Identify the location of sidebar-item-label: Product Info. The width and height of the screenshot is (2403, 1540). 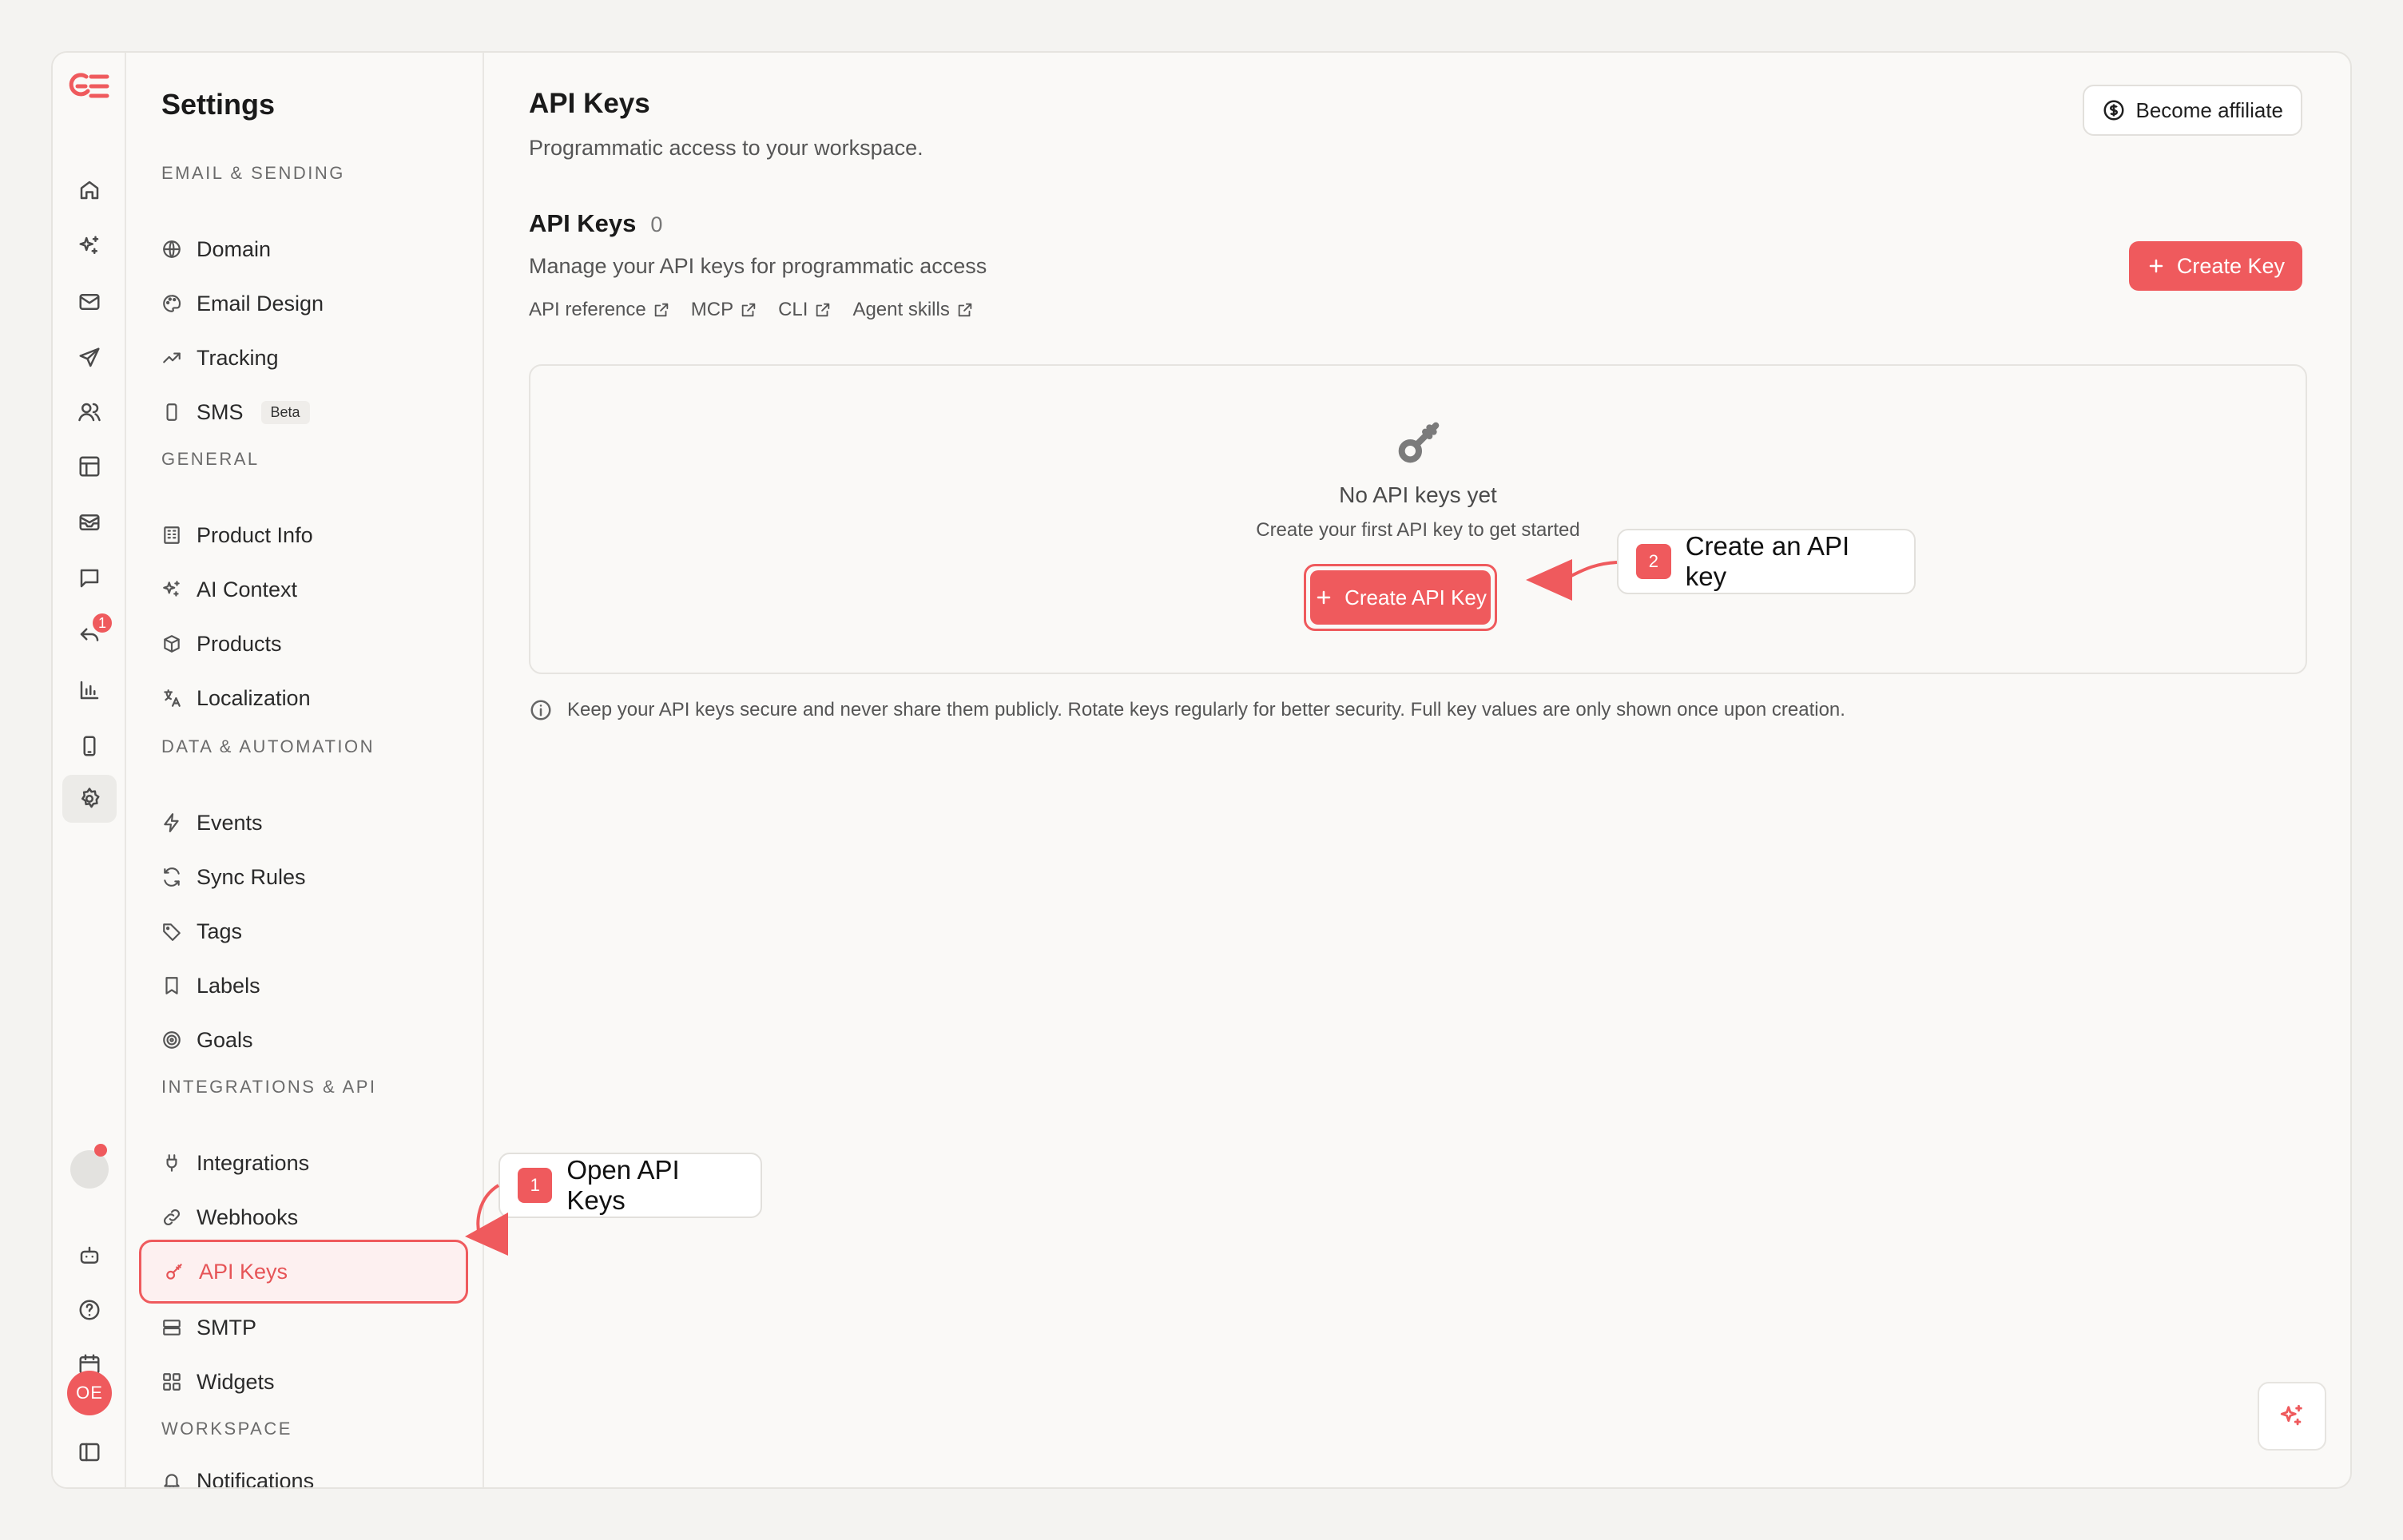
(255, 534).